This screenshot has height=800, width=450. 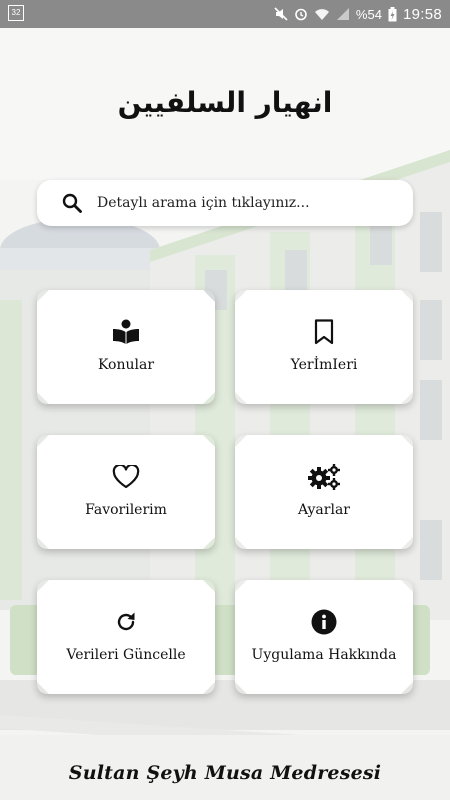 What do you see at coordinates (323, 510) in the screenshot?
I see `tile-label: Ayarlar` at bounding box center [323, 510].